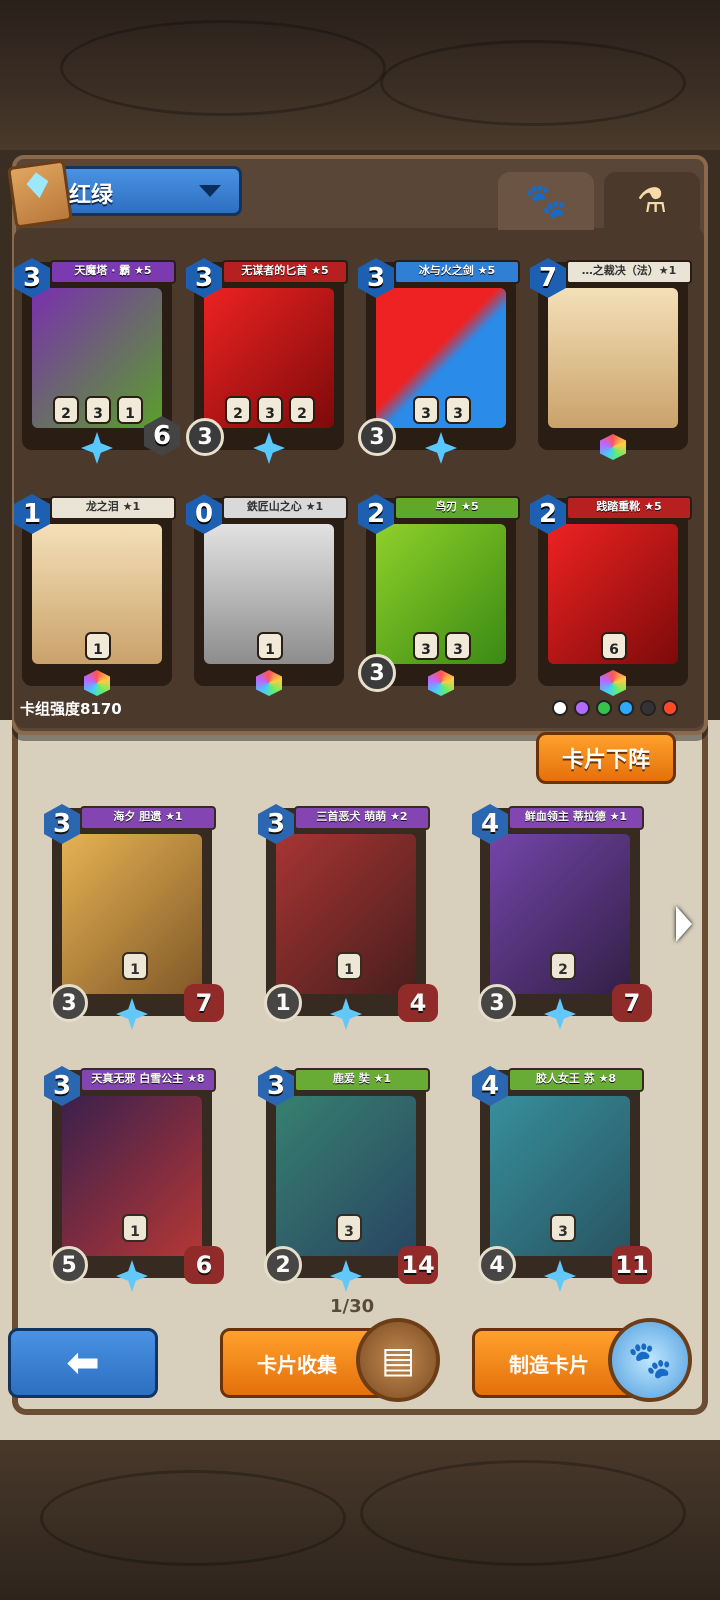  What do you see at coordinates (352, 1306) in the screenshot?
I see `page-indicator: 1/30` at bounding box center [352, 1306].